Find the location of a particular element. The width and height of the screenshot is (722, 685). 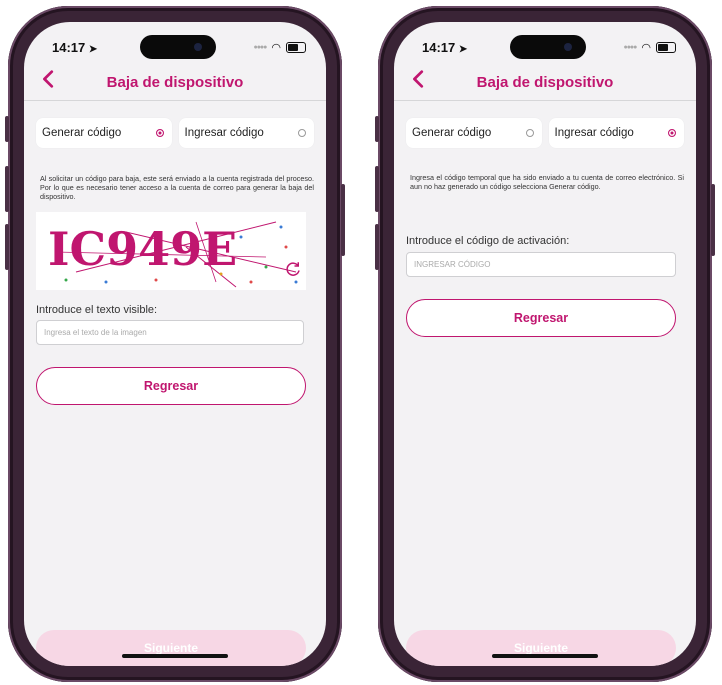

captcha-field-label: Introduce el texto visible: is located at coordinates (97, 310).